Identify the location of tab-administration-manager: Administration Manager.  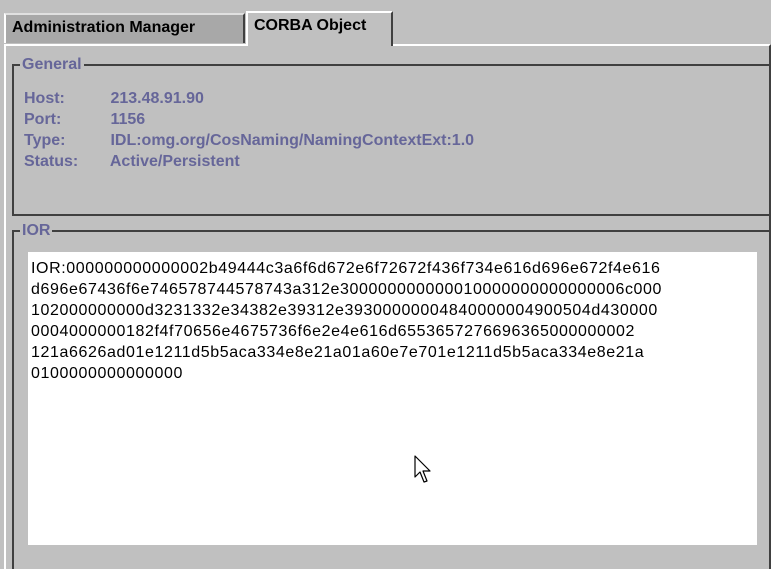
(124, 28).